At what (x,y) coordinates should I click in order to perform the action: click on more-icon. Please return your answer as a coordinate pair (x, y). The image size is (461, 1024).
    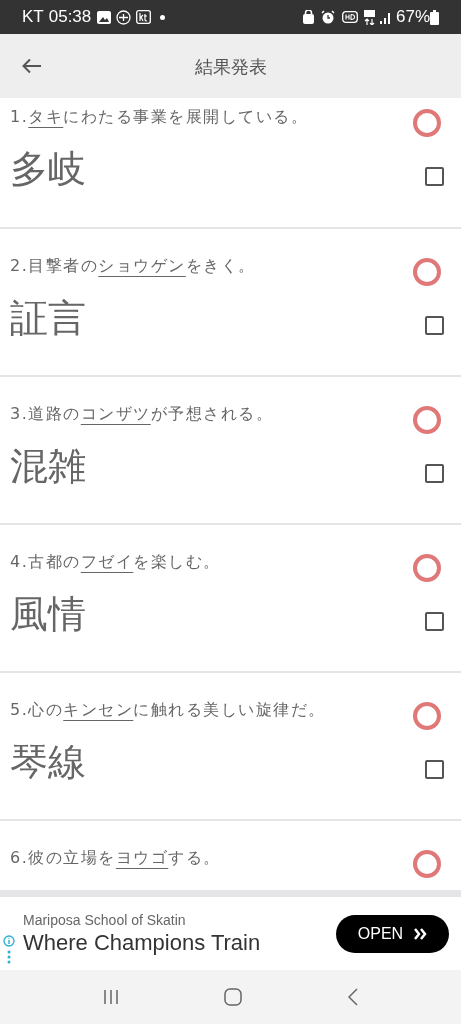
    Looking at the image, I should click on (9, 957).